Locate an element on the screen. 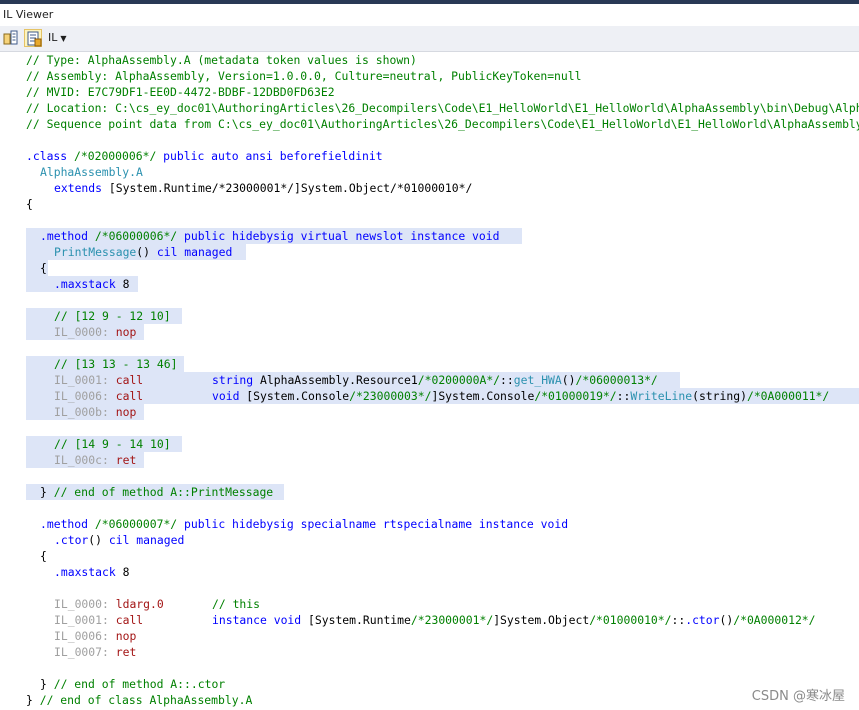  operand-keyword: void is located at coordinates (226, 396).